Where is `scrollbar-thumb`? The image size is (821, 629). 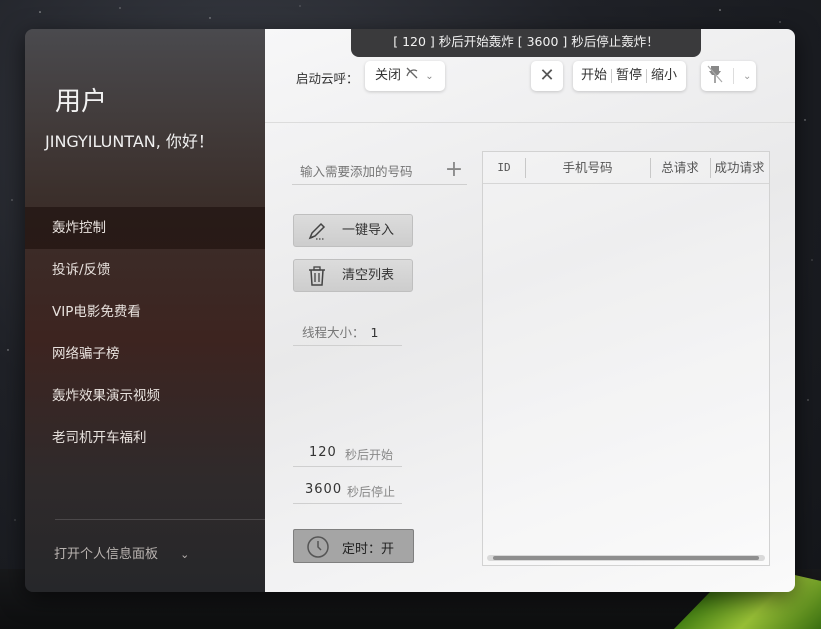 scrollbar-thumb is located at coordinates (626, 558).